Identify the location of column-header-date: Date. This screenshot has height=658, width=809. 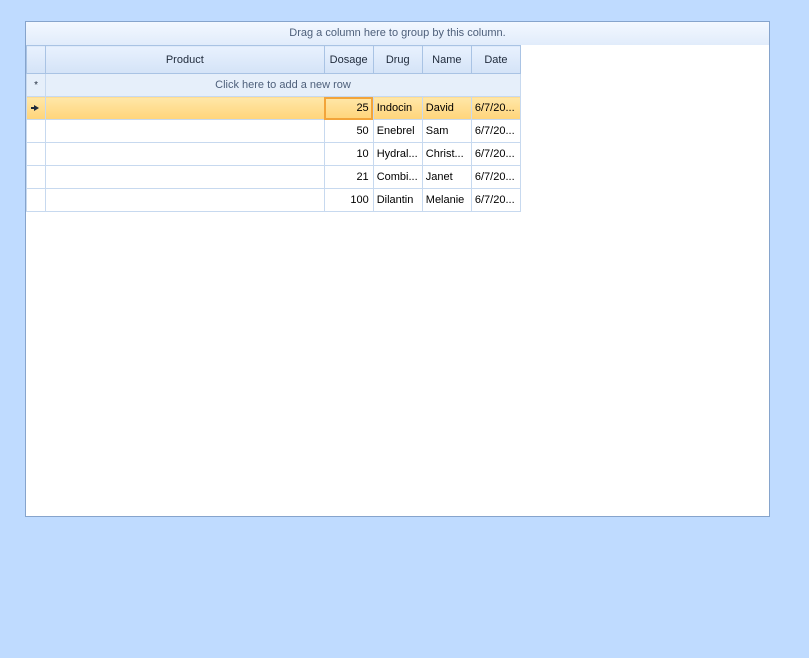
(496, 59).